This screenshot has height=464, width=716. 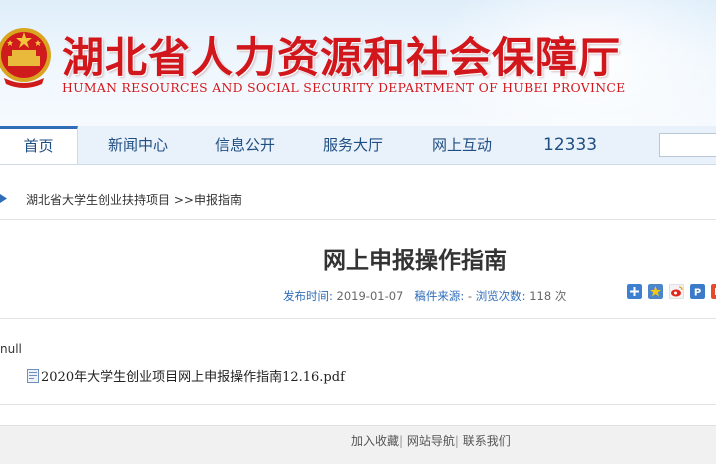 What do you see at coordinates (687, 145) in the screenshot?
I see `search-input` at bounding box center [687, 145].